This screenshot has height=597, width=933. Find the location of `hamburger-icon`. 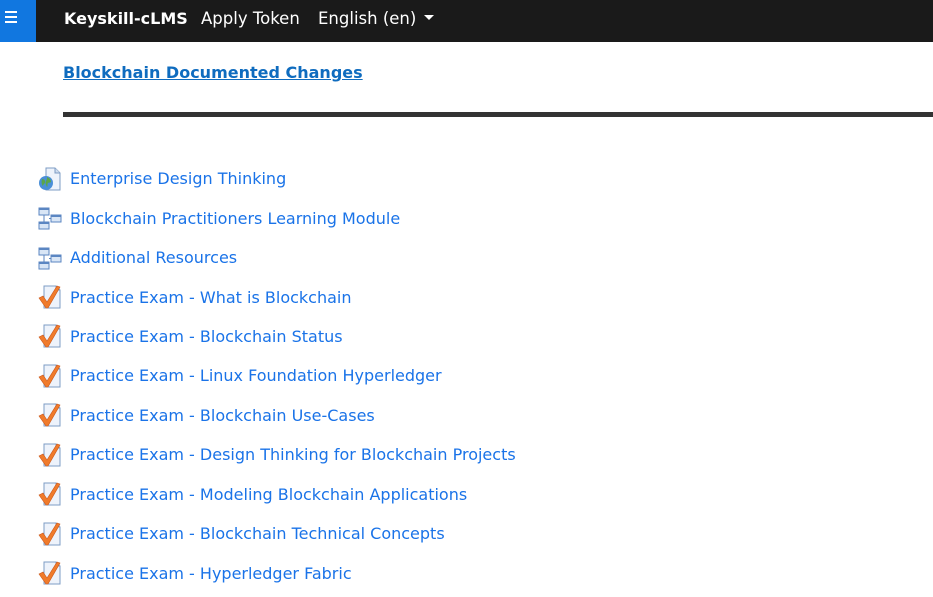

hamburger-icon is located at coordinates (11, 12).